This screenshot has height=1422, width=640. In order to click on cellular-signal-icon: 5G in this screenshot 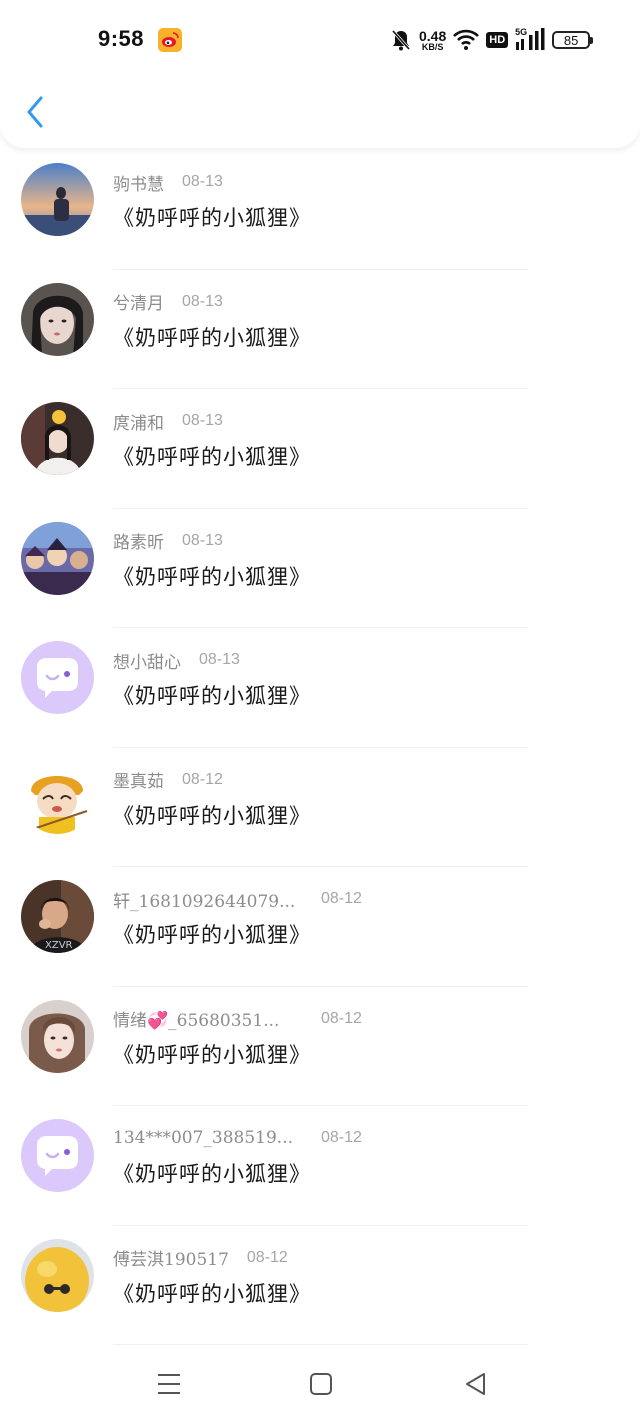, I will do `click(530, 39)`.